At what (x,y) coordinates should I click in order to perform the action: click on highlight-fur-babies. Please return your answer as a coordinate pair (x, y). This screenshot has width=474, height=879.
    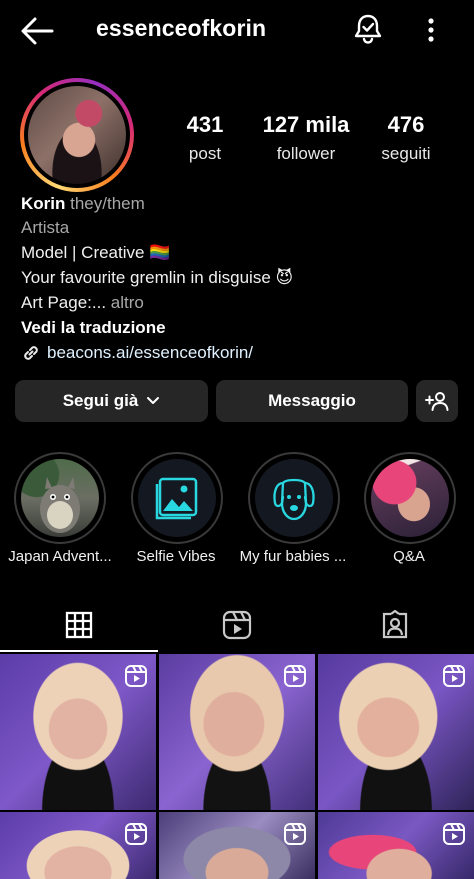
    Looking at the image, I should click on (294, 498).